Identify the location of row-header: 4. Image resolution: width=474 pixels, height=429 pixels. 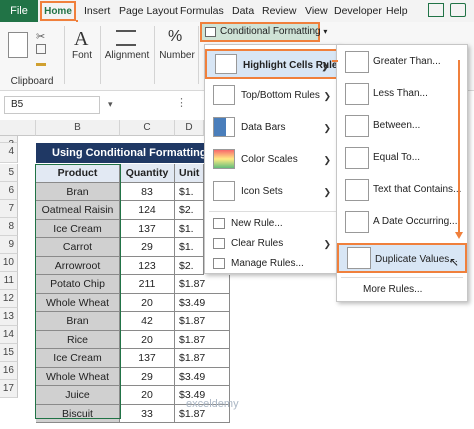
(9, 153).